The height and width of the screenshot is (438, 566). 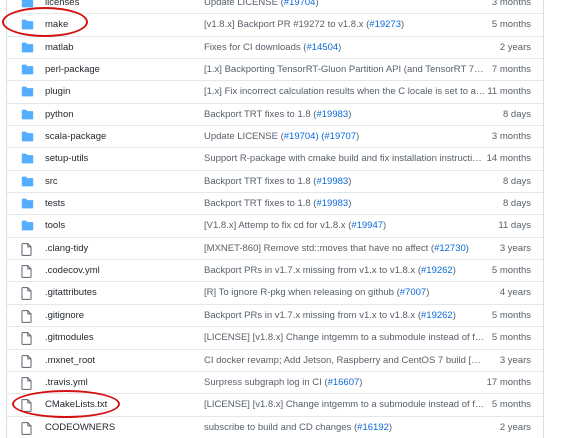 What do you see at coordinates (55, 203) in the screenshot?
I see `file-name-link: tests` at bounding box center [55, 203].